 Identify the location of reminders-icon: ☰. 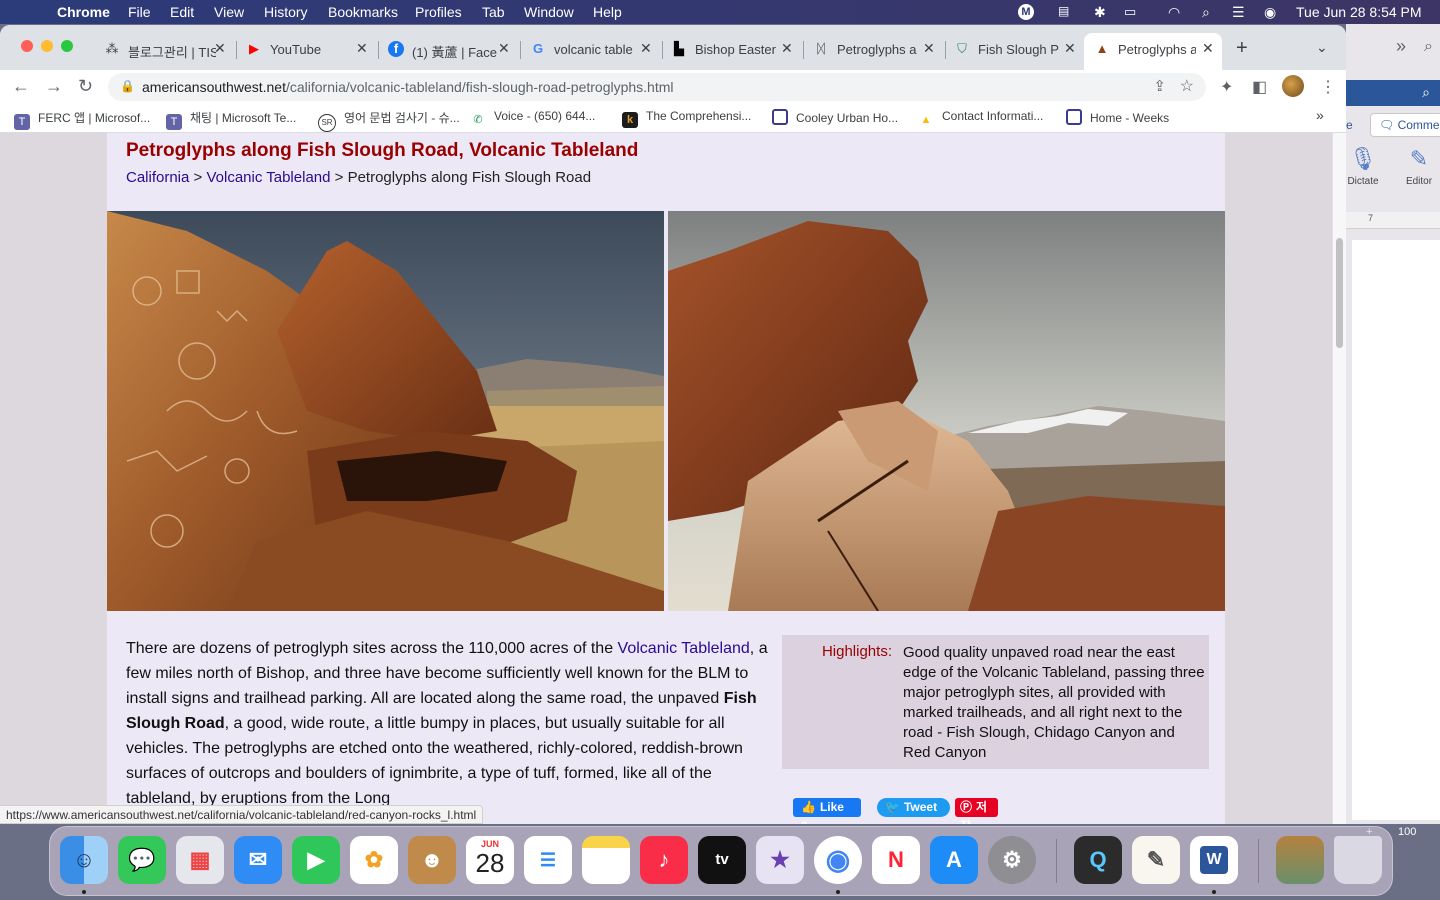
(548, 860).